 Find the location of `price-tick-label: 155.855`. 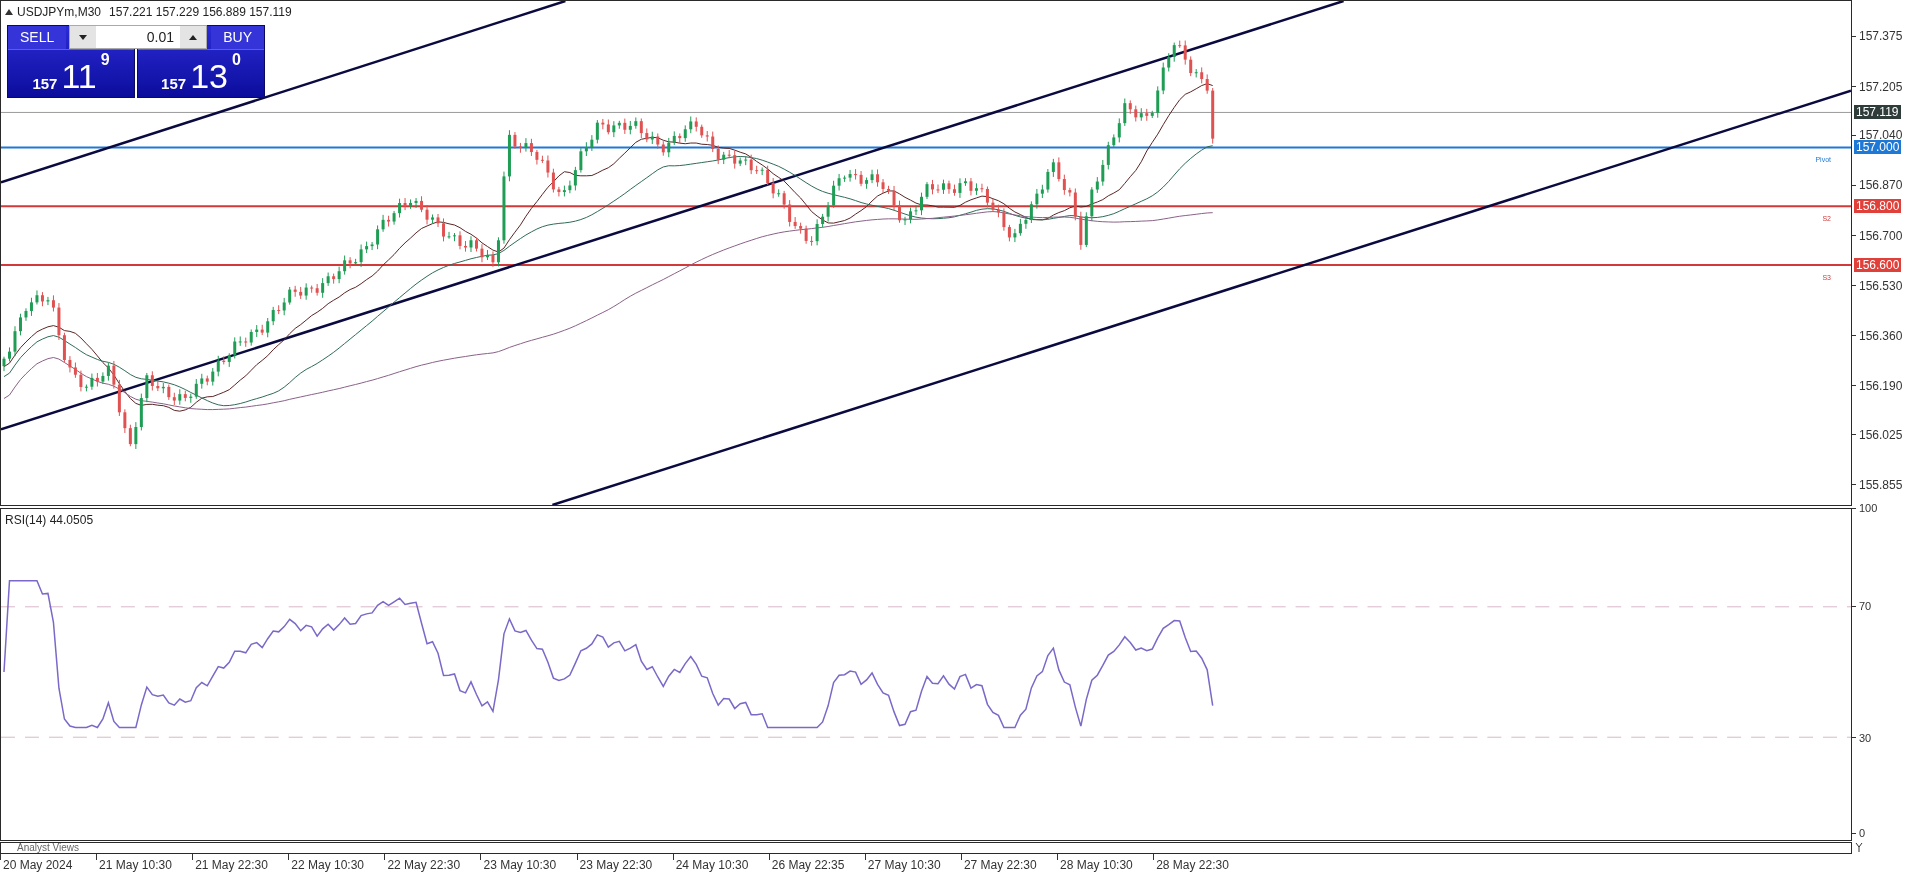

price-tick-label: 155.855 is located at coordinates (1881, 484).